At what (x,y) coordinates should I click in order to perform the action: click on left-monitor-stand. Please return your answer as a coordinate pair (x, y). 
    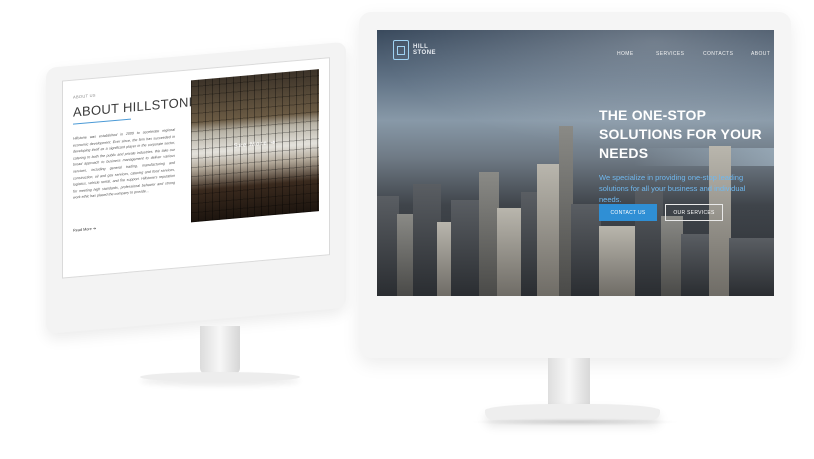
    Looking at the image, I should click on (220, 350).